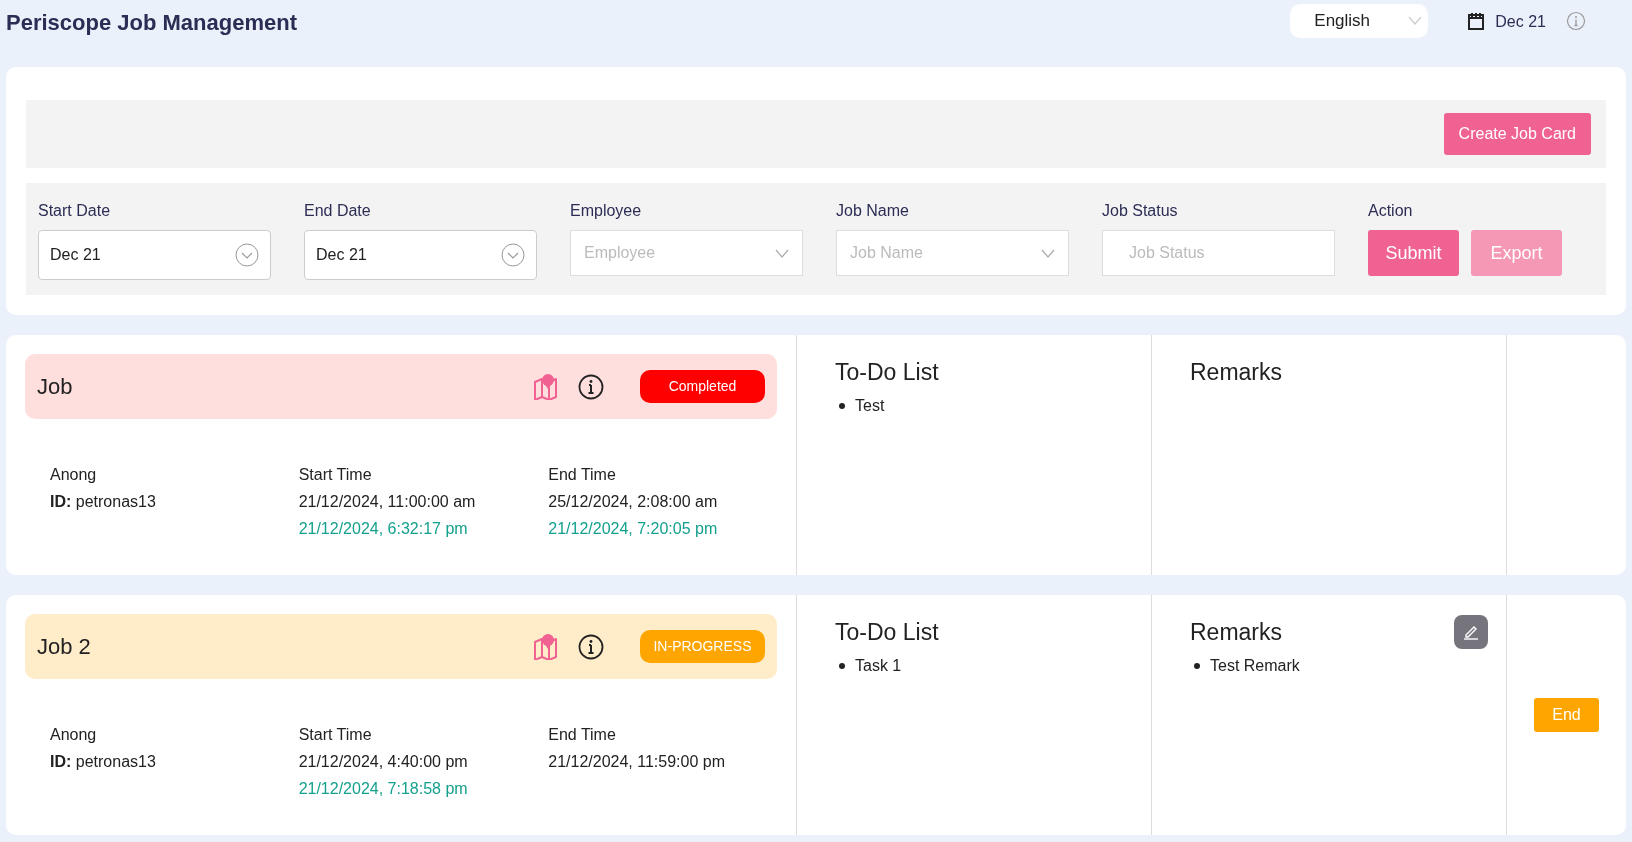  I want to click on list-item: Task 1, so click(878, 666).